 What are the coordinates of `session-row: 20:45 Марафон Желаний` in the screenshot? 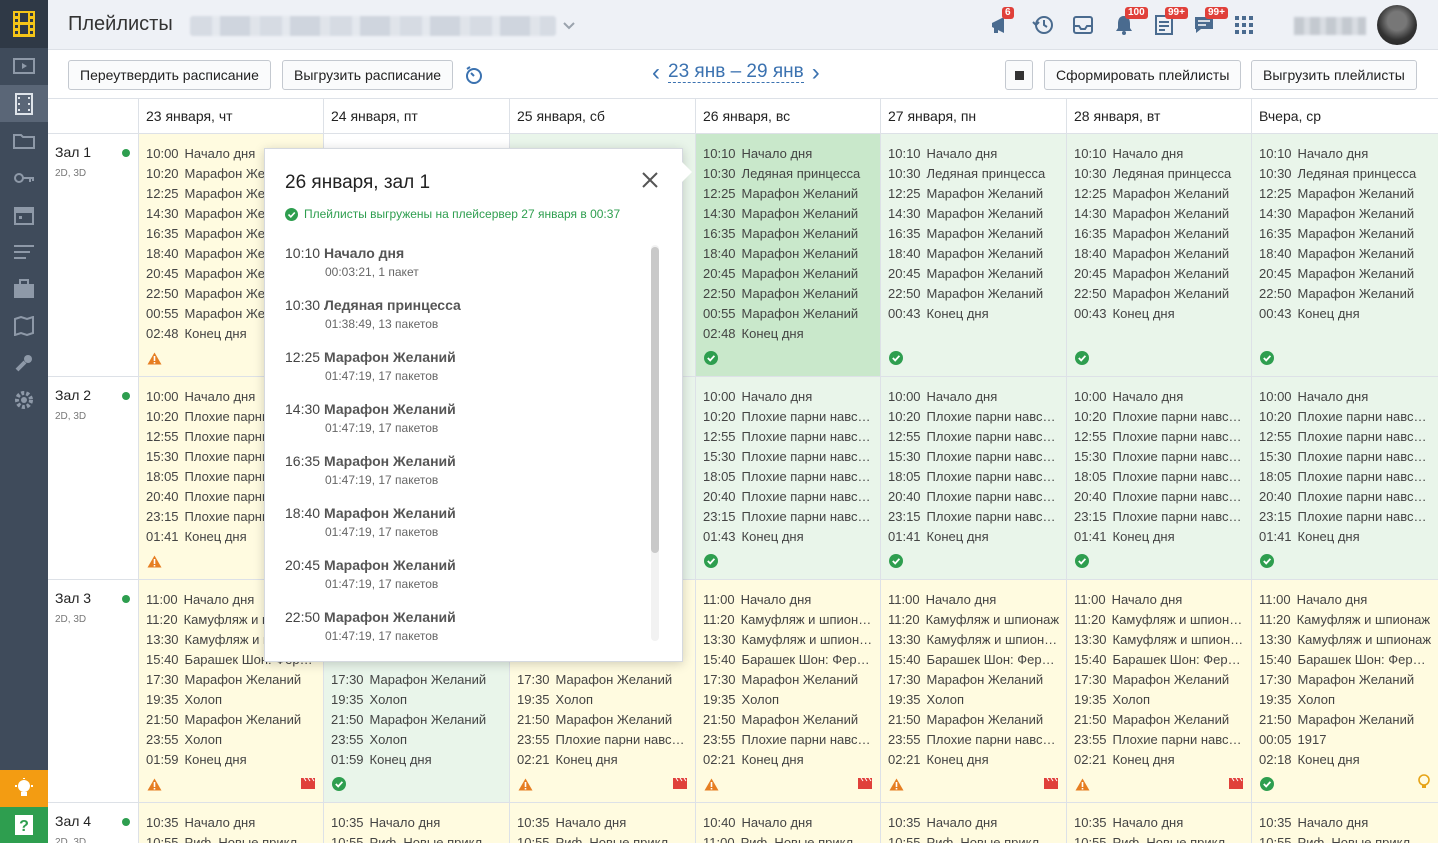 It's located at (977, 274).